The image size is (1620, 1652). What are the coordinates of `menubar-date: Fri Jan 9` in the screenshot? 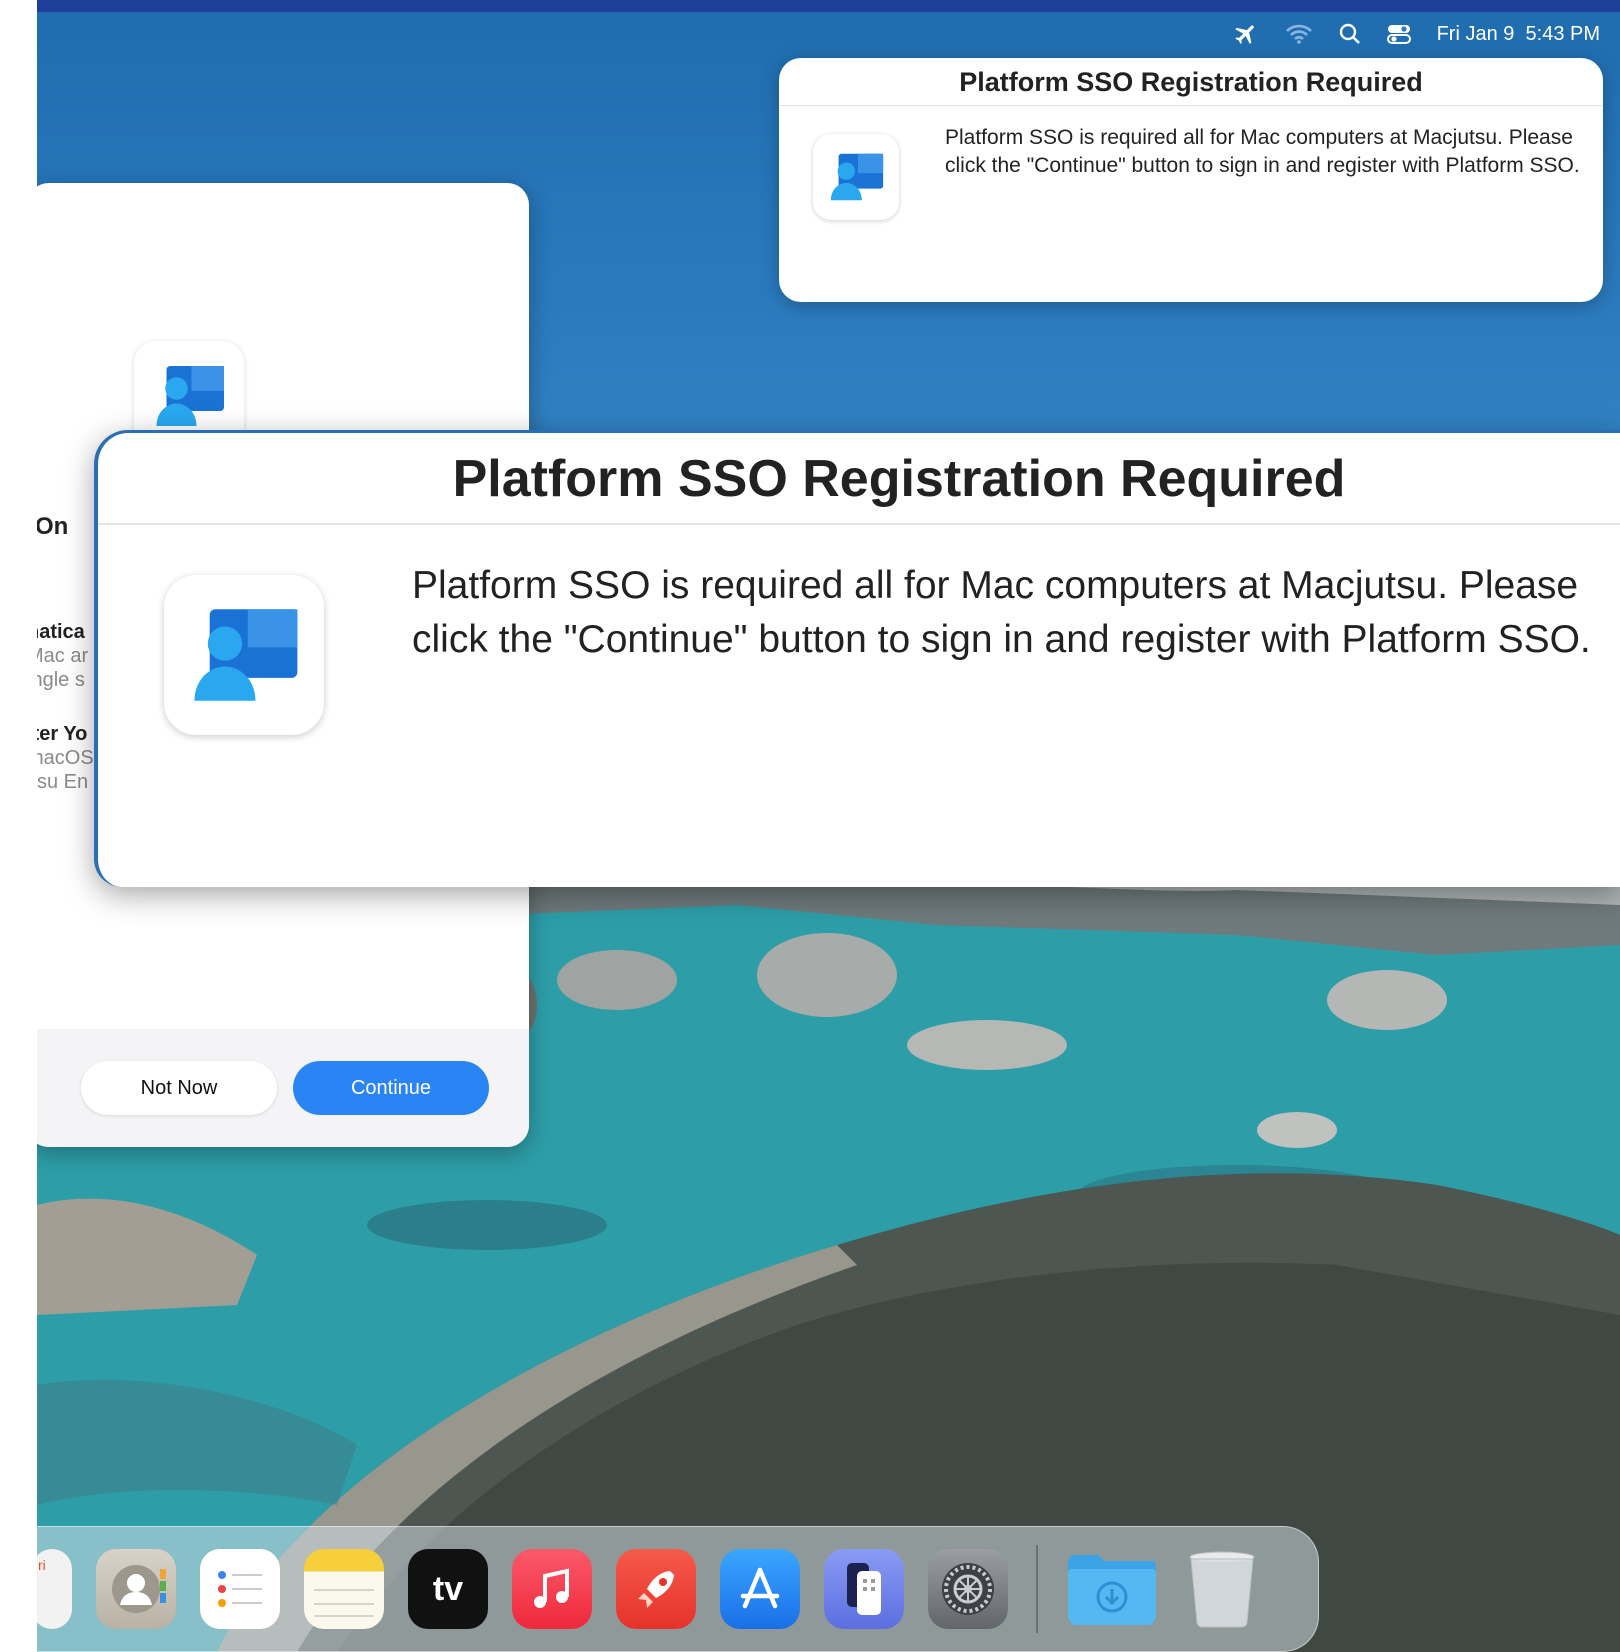 It's located at (1475, 33).